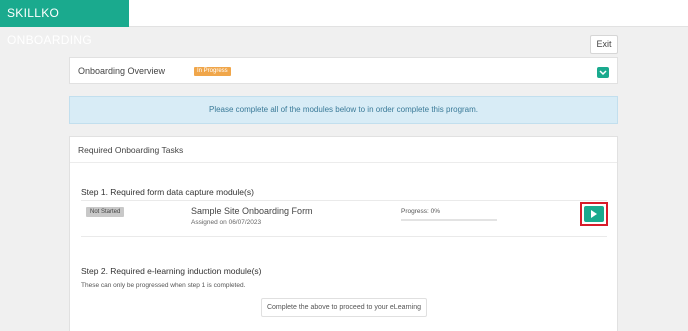  Describe the element at coordinates (131, 150) in the screenshot. I see `tasks-title: Required Onboarding Tasks` at that location.